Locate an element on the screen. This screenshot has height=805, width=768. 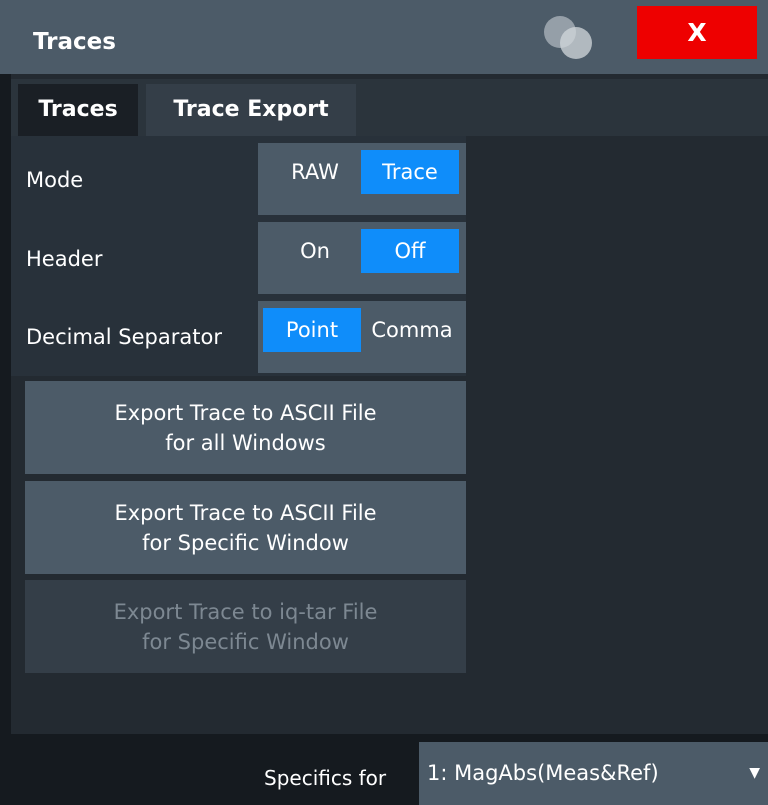
header-option-off: Off is located at coordinates (410, 251).